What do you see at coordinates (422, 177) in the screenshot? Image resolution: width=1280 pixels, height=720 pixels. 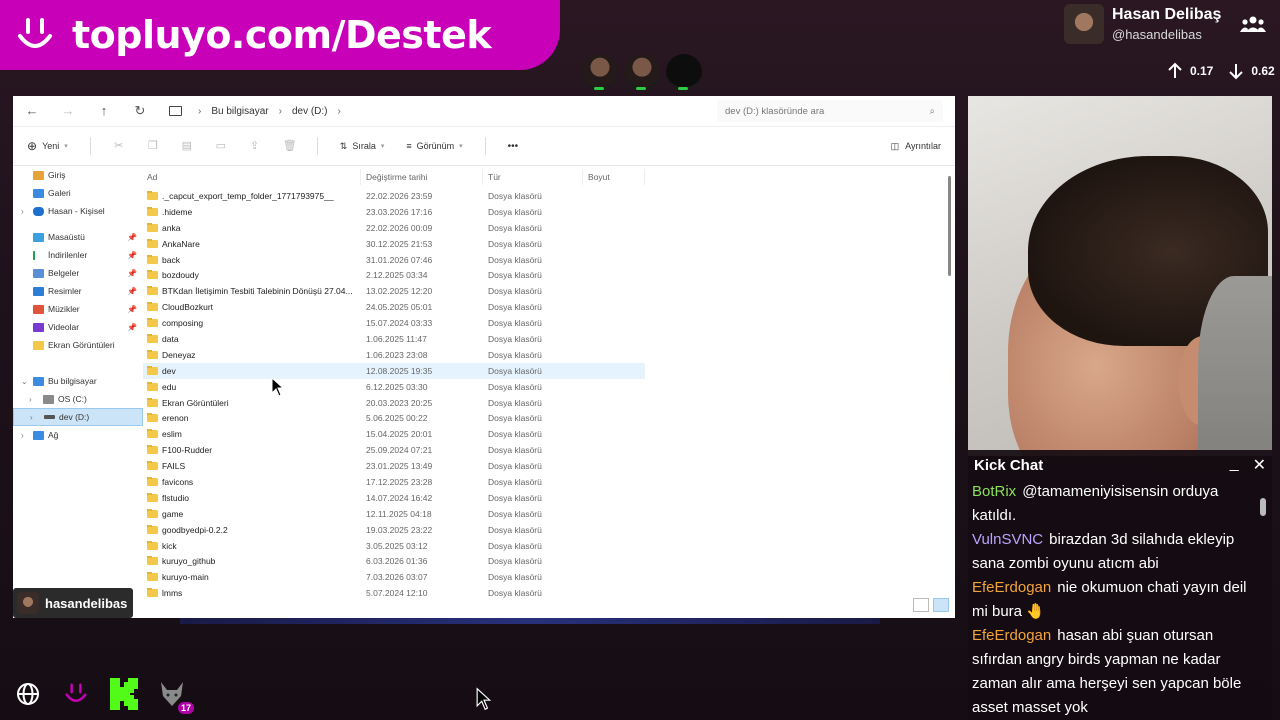 I see `column-date: Değiştirme tarihi` at bounding box center [422, 177].